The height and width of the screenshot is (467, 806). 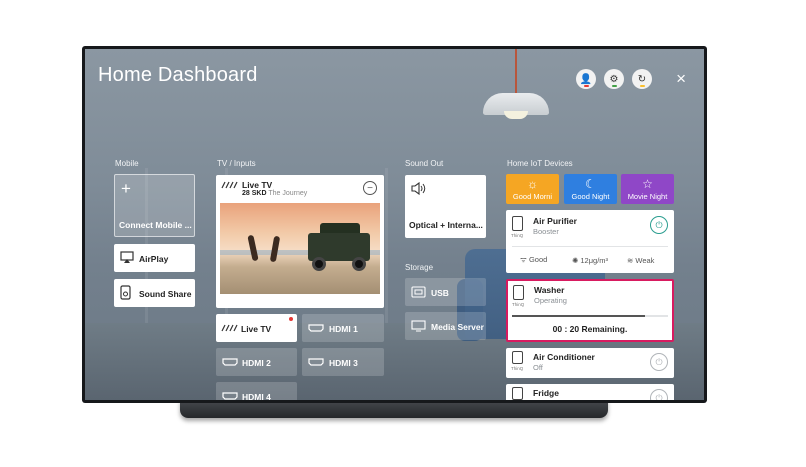 What do you see at coordinates (517, 393) in the screenshot?
I see `fridge-icon` at bounding box center [517, 393].